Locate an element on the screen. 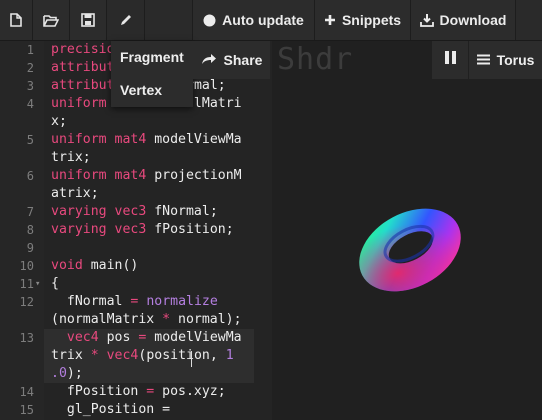 Image resolution: width=542 pixels, height=420 pixels. line-number: 2 is located at coordinates (30, 68).